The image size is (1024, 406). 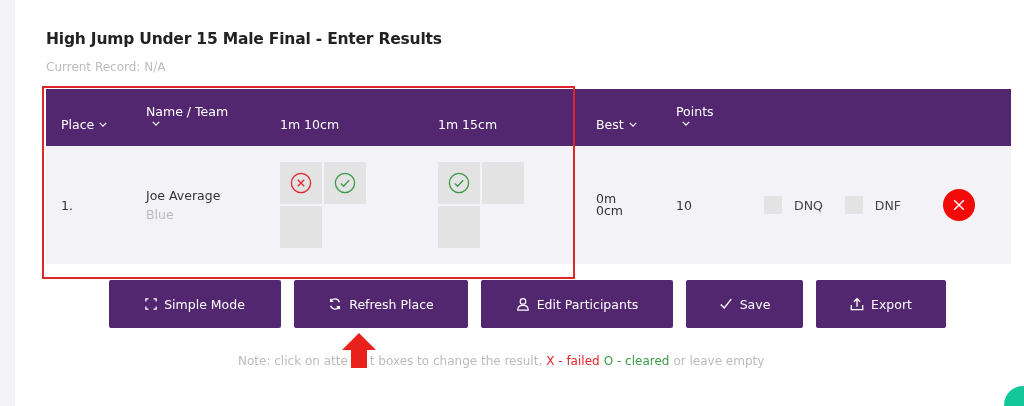 What do you see at coordinates (335, 304) in the screenshot?
I see `refresh-icon` at bounding box center [335, 304].